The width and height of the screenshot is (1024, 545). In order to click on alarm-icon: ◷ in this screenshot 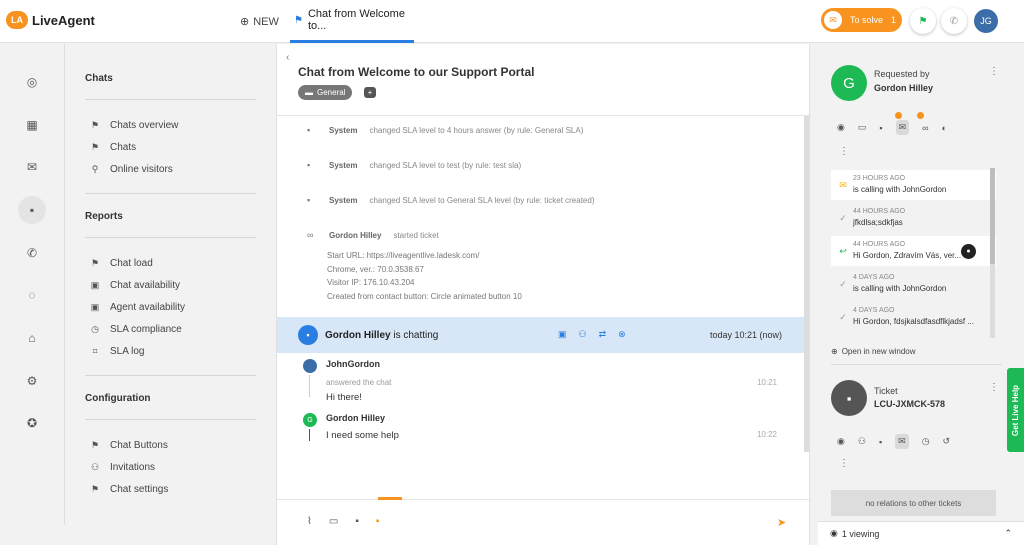, I will do `click(926, 441)`.